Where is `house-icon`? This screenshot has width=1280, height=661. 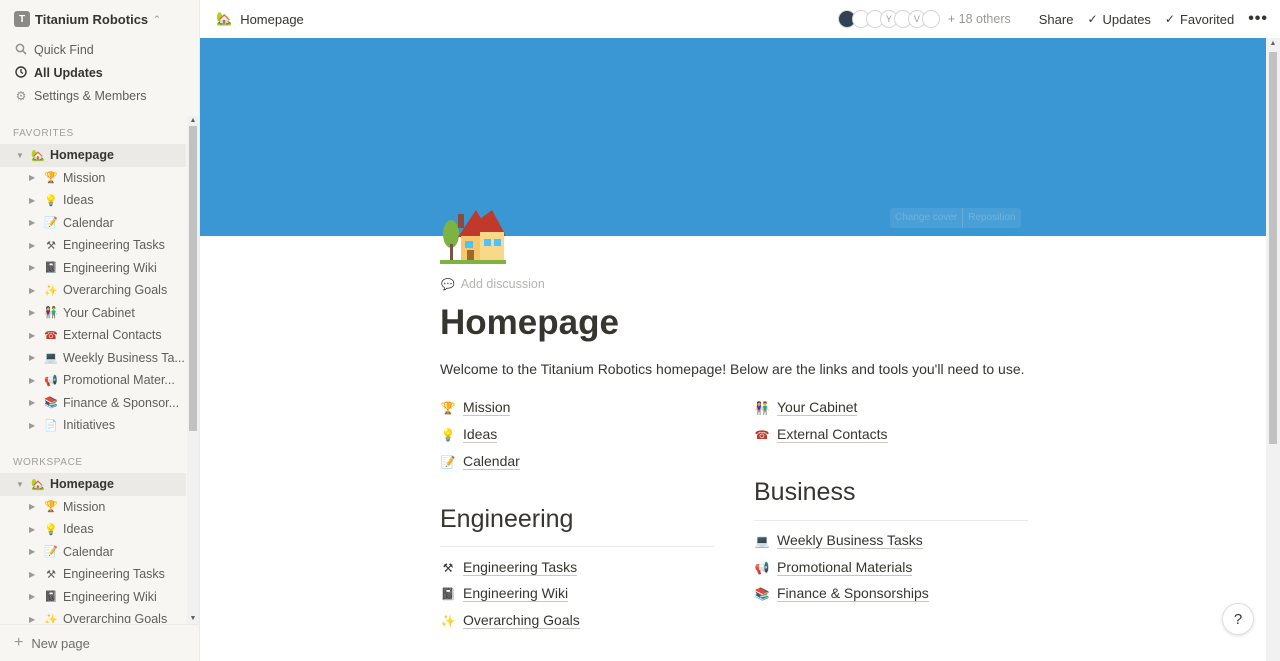
house-icon is located at coordinates (473, 235).